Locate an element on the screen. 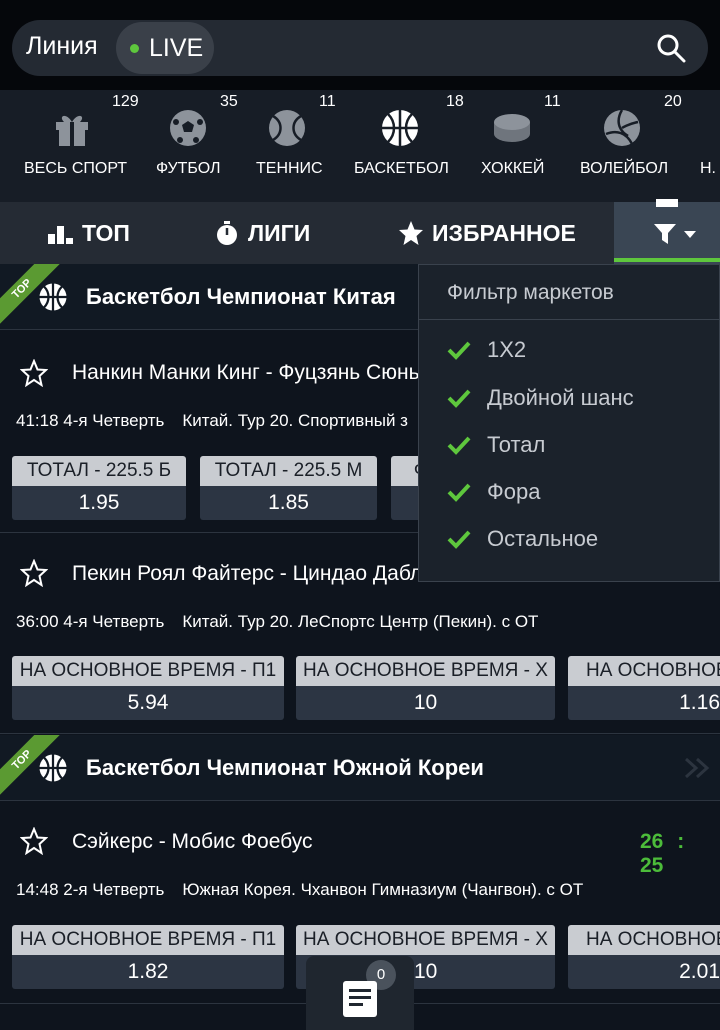 The width and height of the screenshot is (720, 1030). tab-top: ТОП is located at coordinates (89, 233).